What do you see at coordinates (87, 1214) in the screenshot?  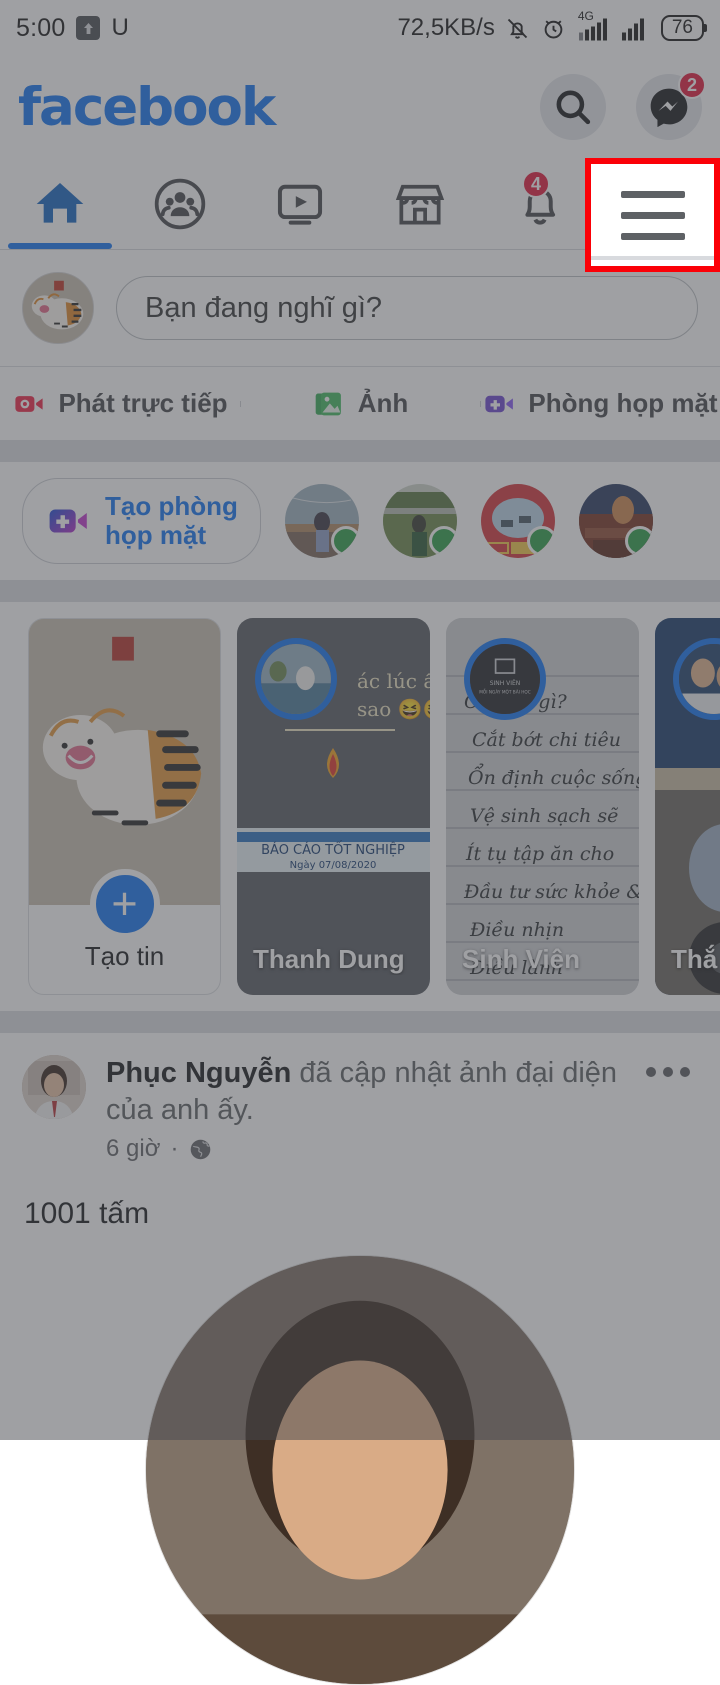 I see `post-body-text: 1001 tấm` at bounding box center [87, 1214].